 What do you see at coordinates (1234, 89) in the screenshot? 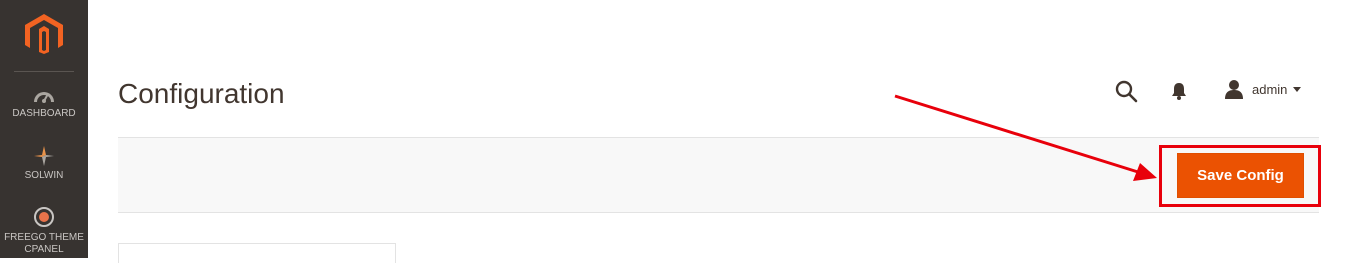
I see `user-icon` at bounding box center [1234, 89].